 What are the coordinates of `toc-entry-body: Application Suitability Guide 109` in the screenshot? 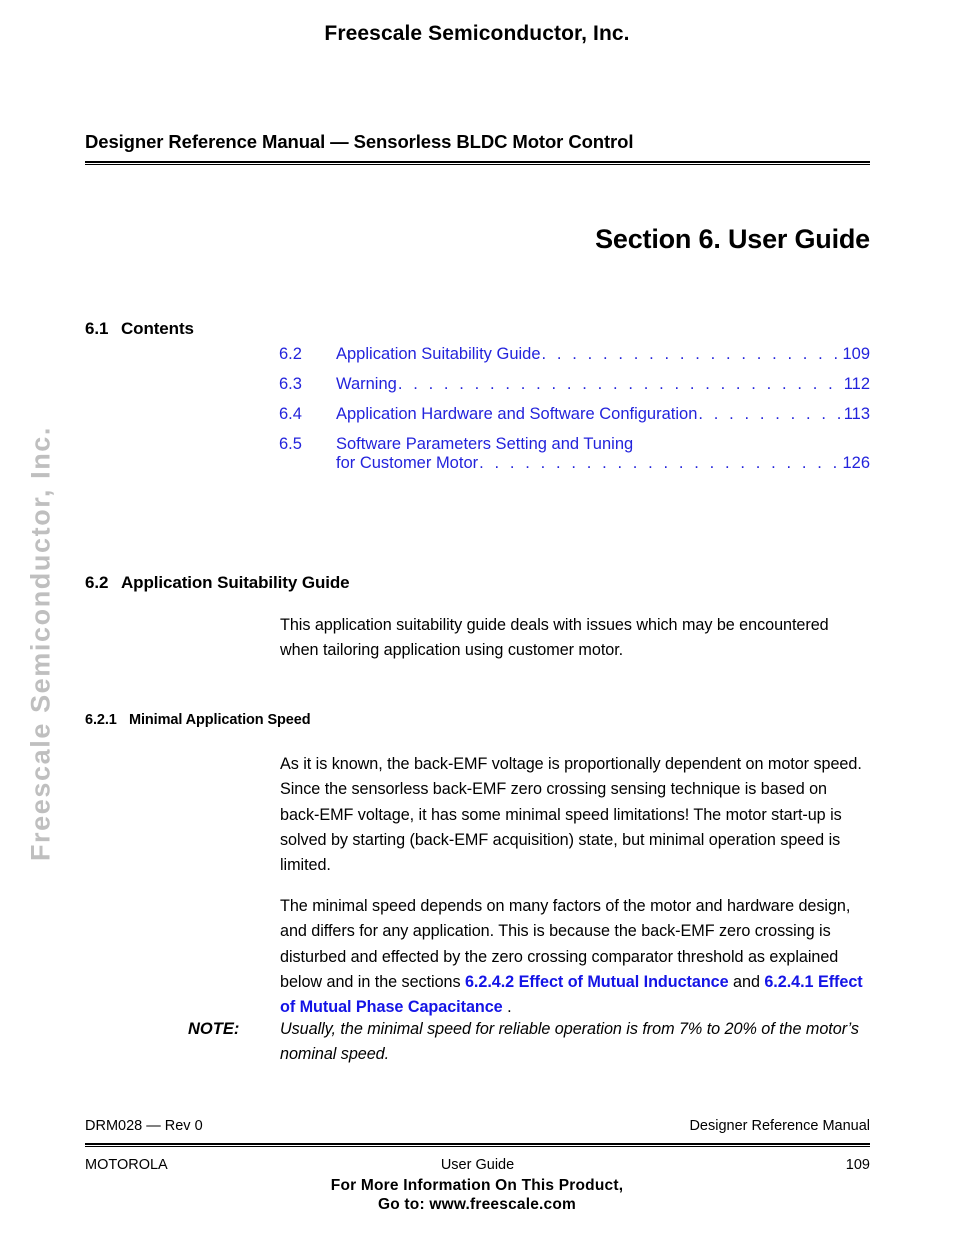 It's located at (603, 354).